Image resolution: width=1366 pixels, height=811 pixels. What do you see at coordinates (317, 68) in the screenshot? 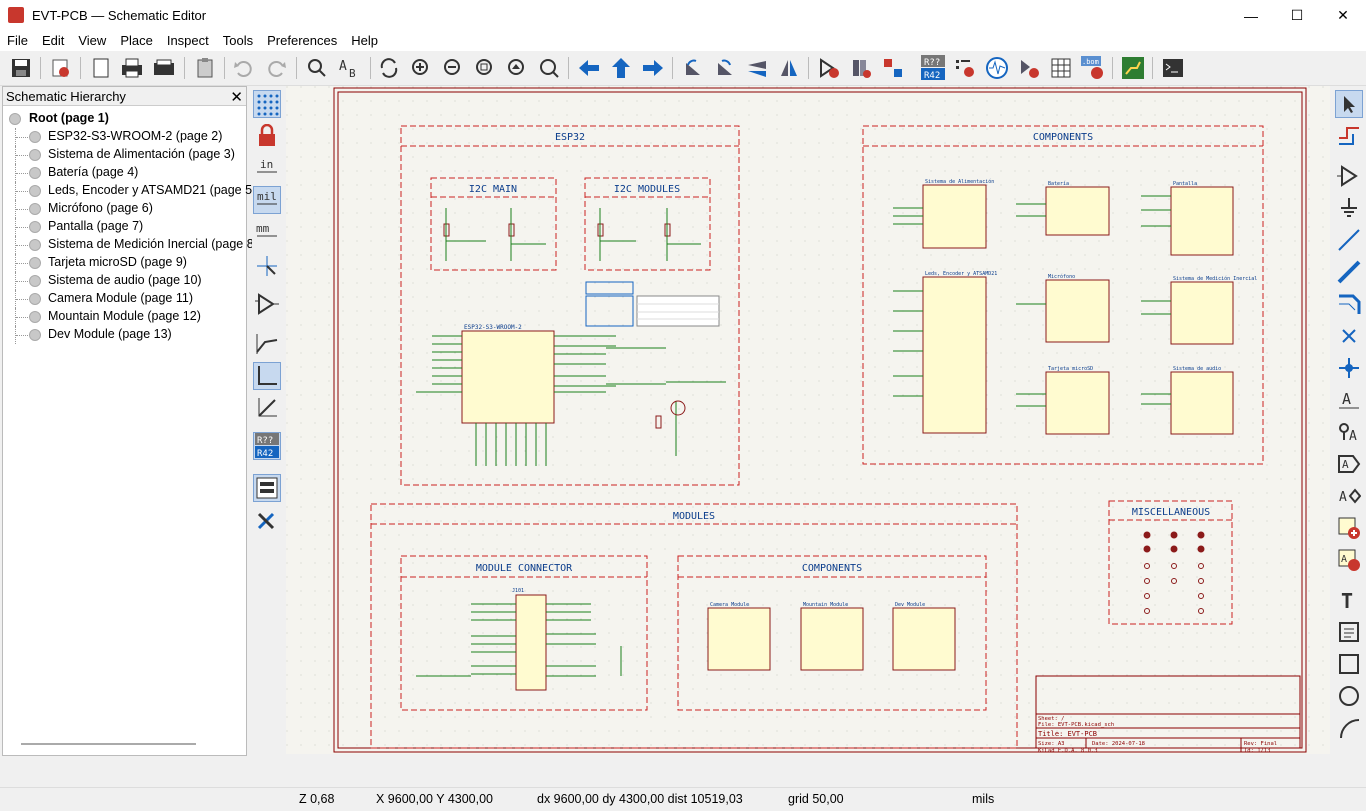
I see `find-icon` at bounding box center [317, 68].